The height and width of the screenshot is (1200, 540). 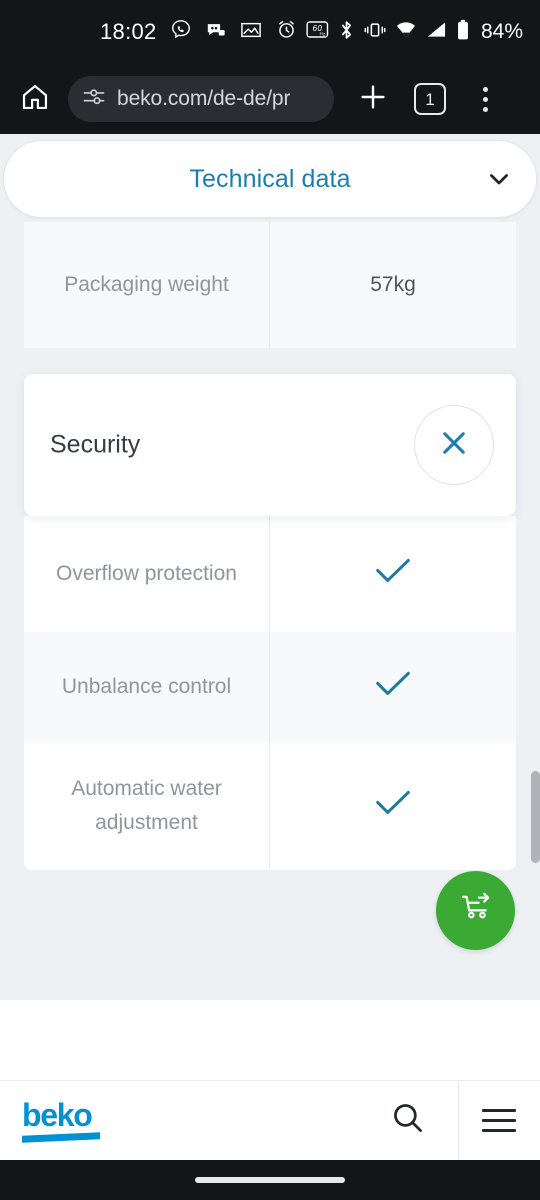 I want to click on browser-menu-button, so click(x=485, y=99).